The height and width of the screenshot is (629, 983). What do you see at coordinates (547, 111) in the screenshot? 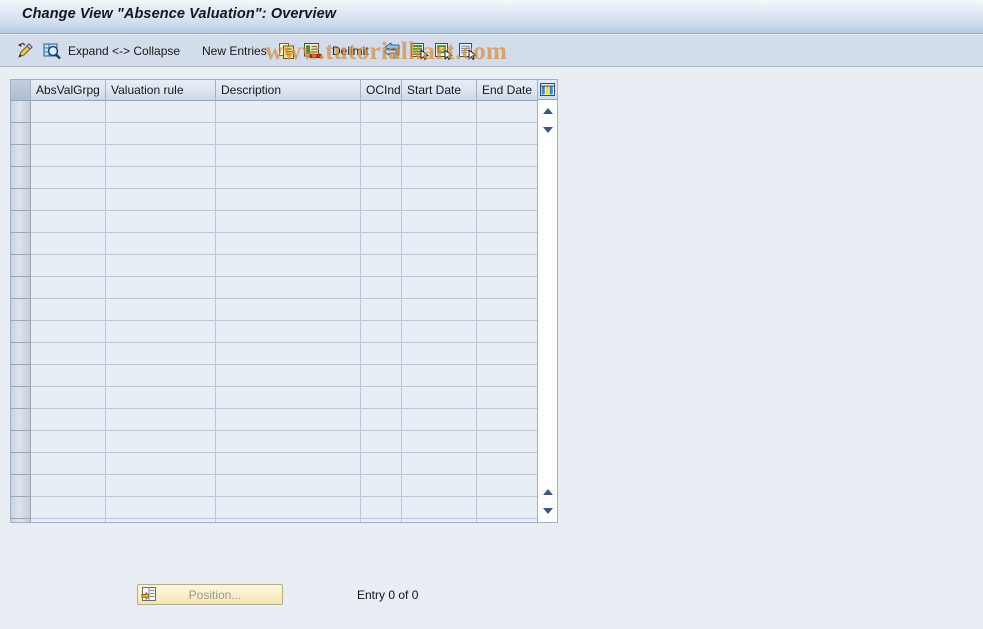
I see `scroll-up-button-top` at bounding box center [547, 111].